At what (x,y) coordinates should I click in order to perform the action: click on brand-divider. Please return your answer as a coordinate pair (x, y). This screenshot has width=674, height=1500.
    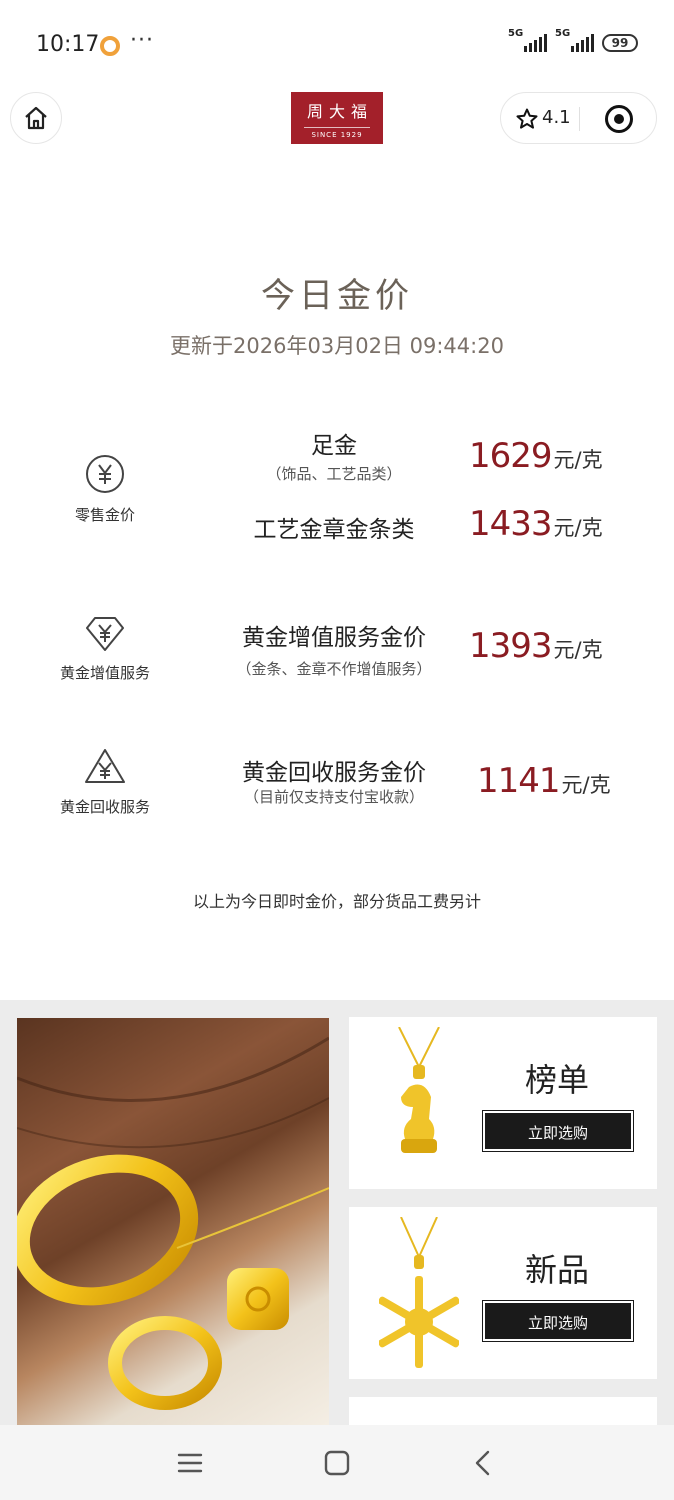
    Looking at the image, I should click on (337, 127).